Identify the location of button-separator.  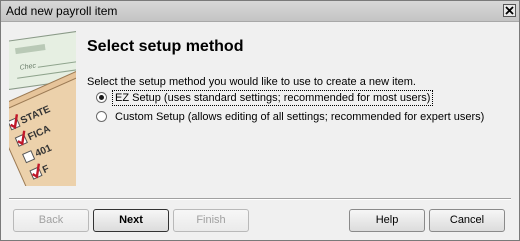
(260, 199).